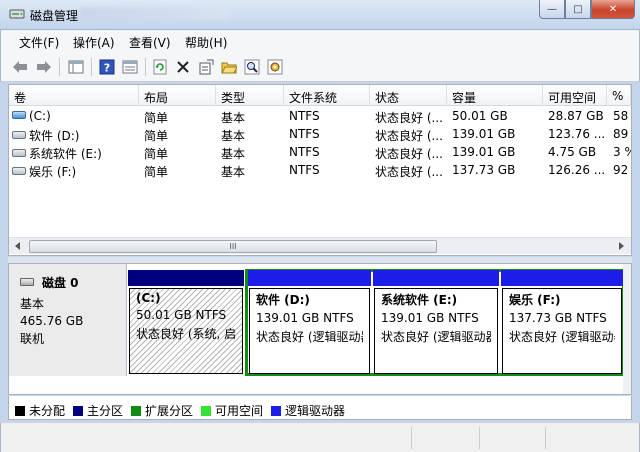  Describe the element at coordinates (578, 9) in the screenshot. I see `maximize-button: □` at that location.